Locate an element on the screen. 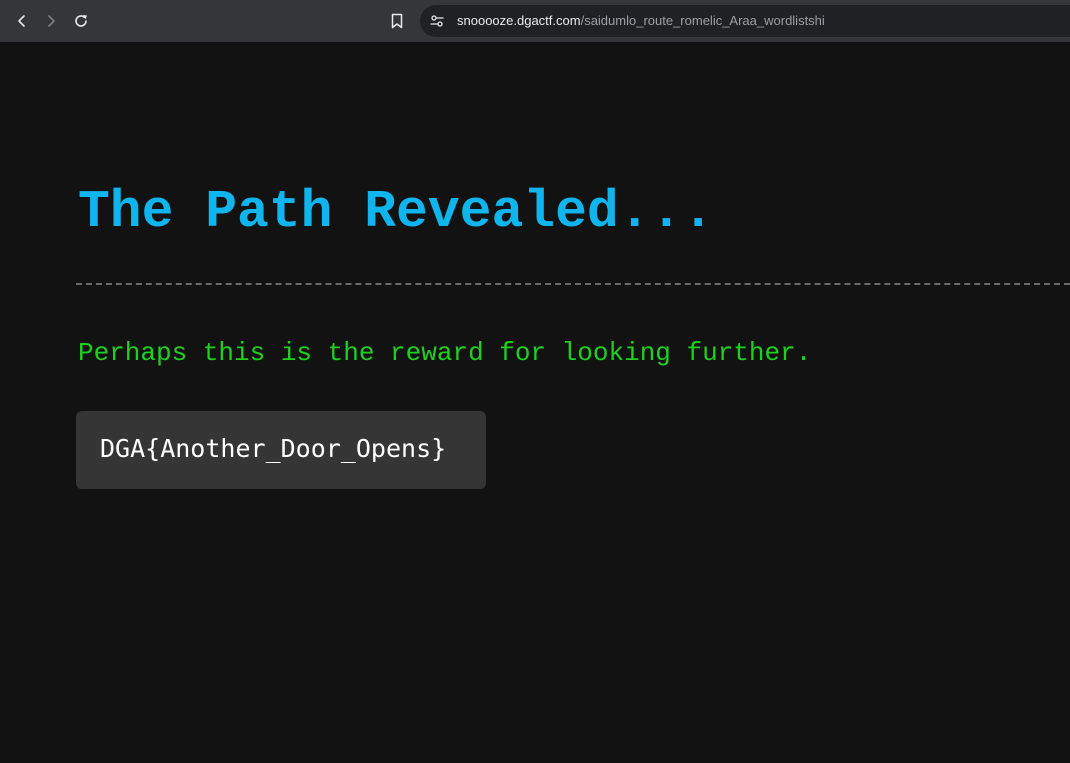 Image resolution: width=1070 pixels, height=763 pixels. url-host: snooooze.dgactf.com is located at coordinates (519, 20).